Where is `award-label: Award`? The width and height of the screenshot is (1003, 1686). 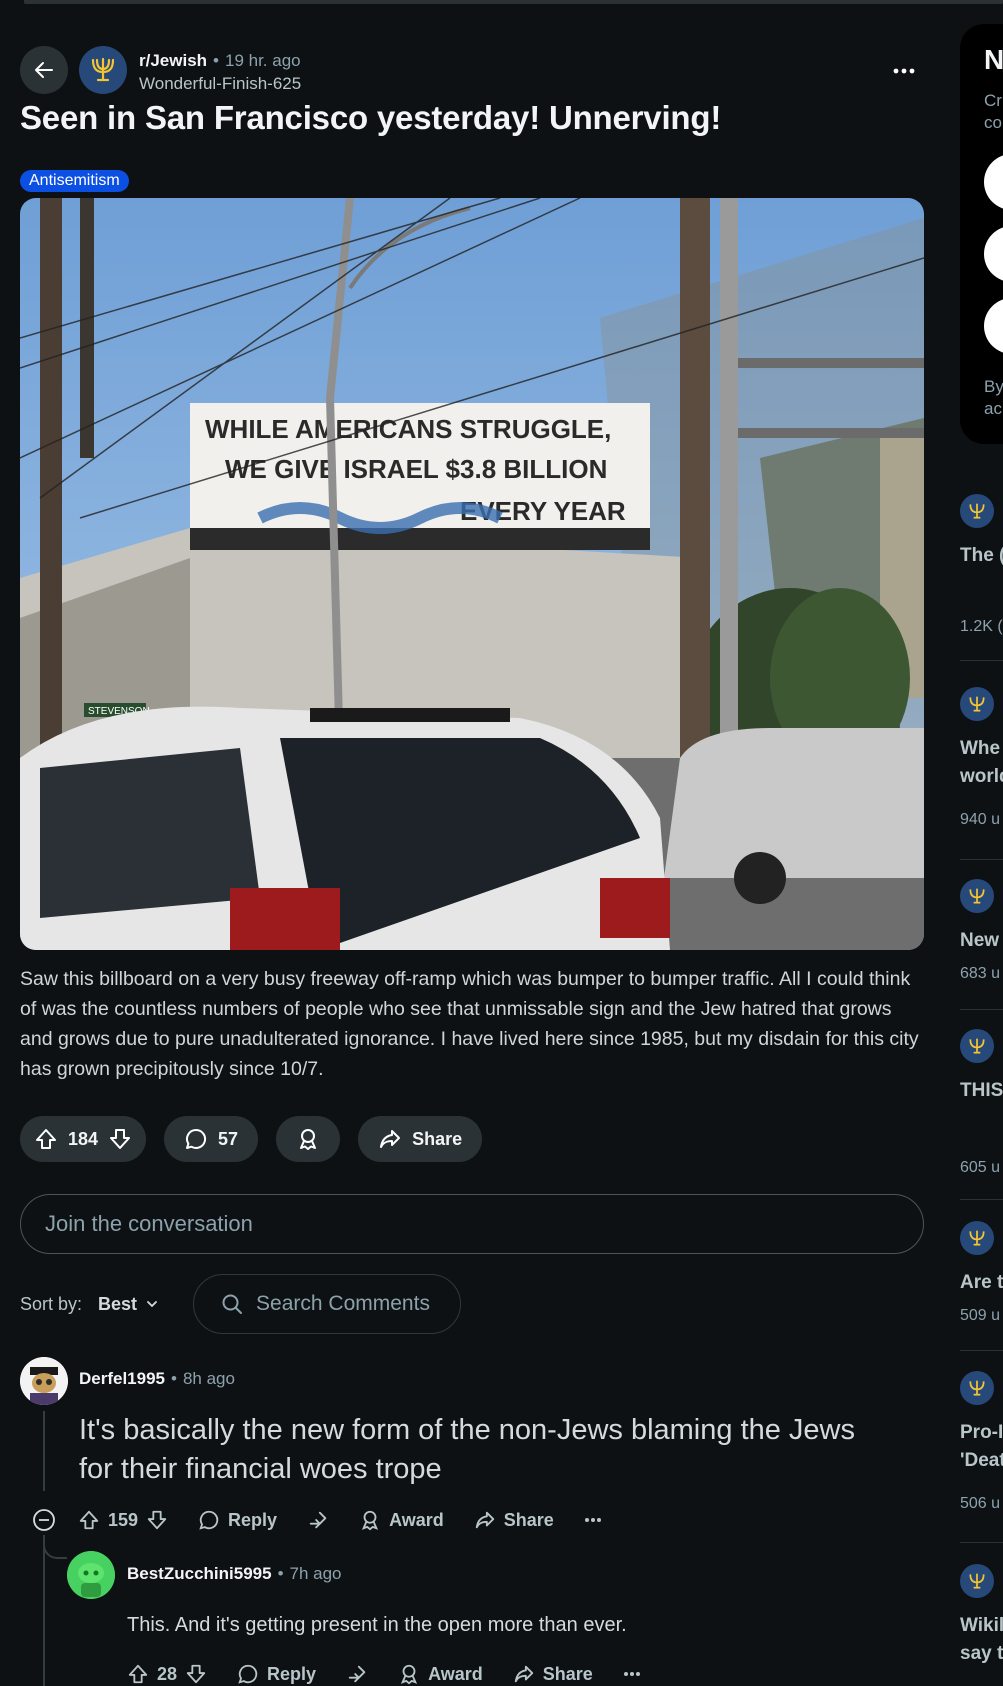
award-label: Award is located at coordinates (416, 1519).